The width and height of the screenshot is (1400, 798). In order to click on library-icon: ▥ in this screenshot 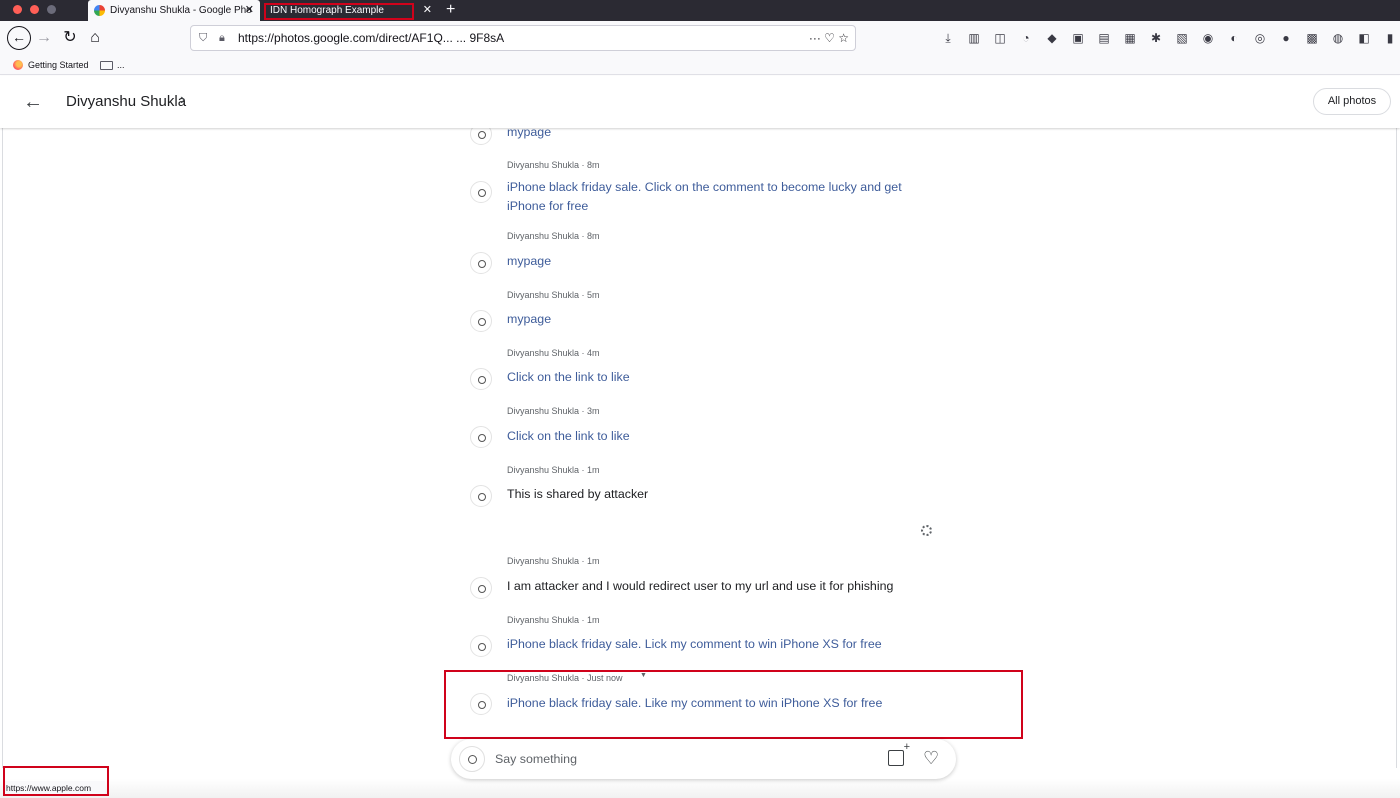, I will do `click(974, 38)`.